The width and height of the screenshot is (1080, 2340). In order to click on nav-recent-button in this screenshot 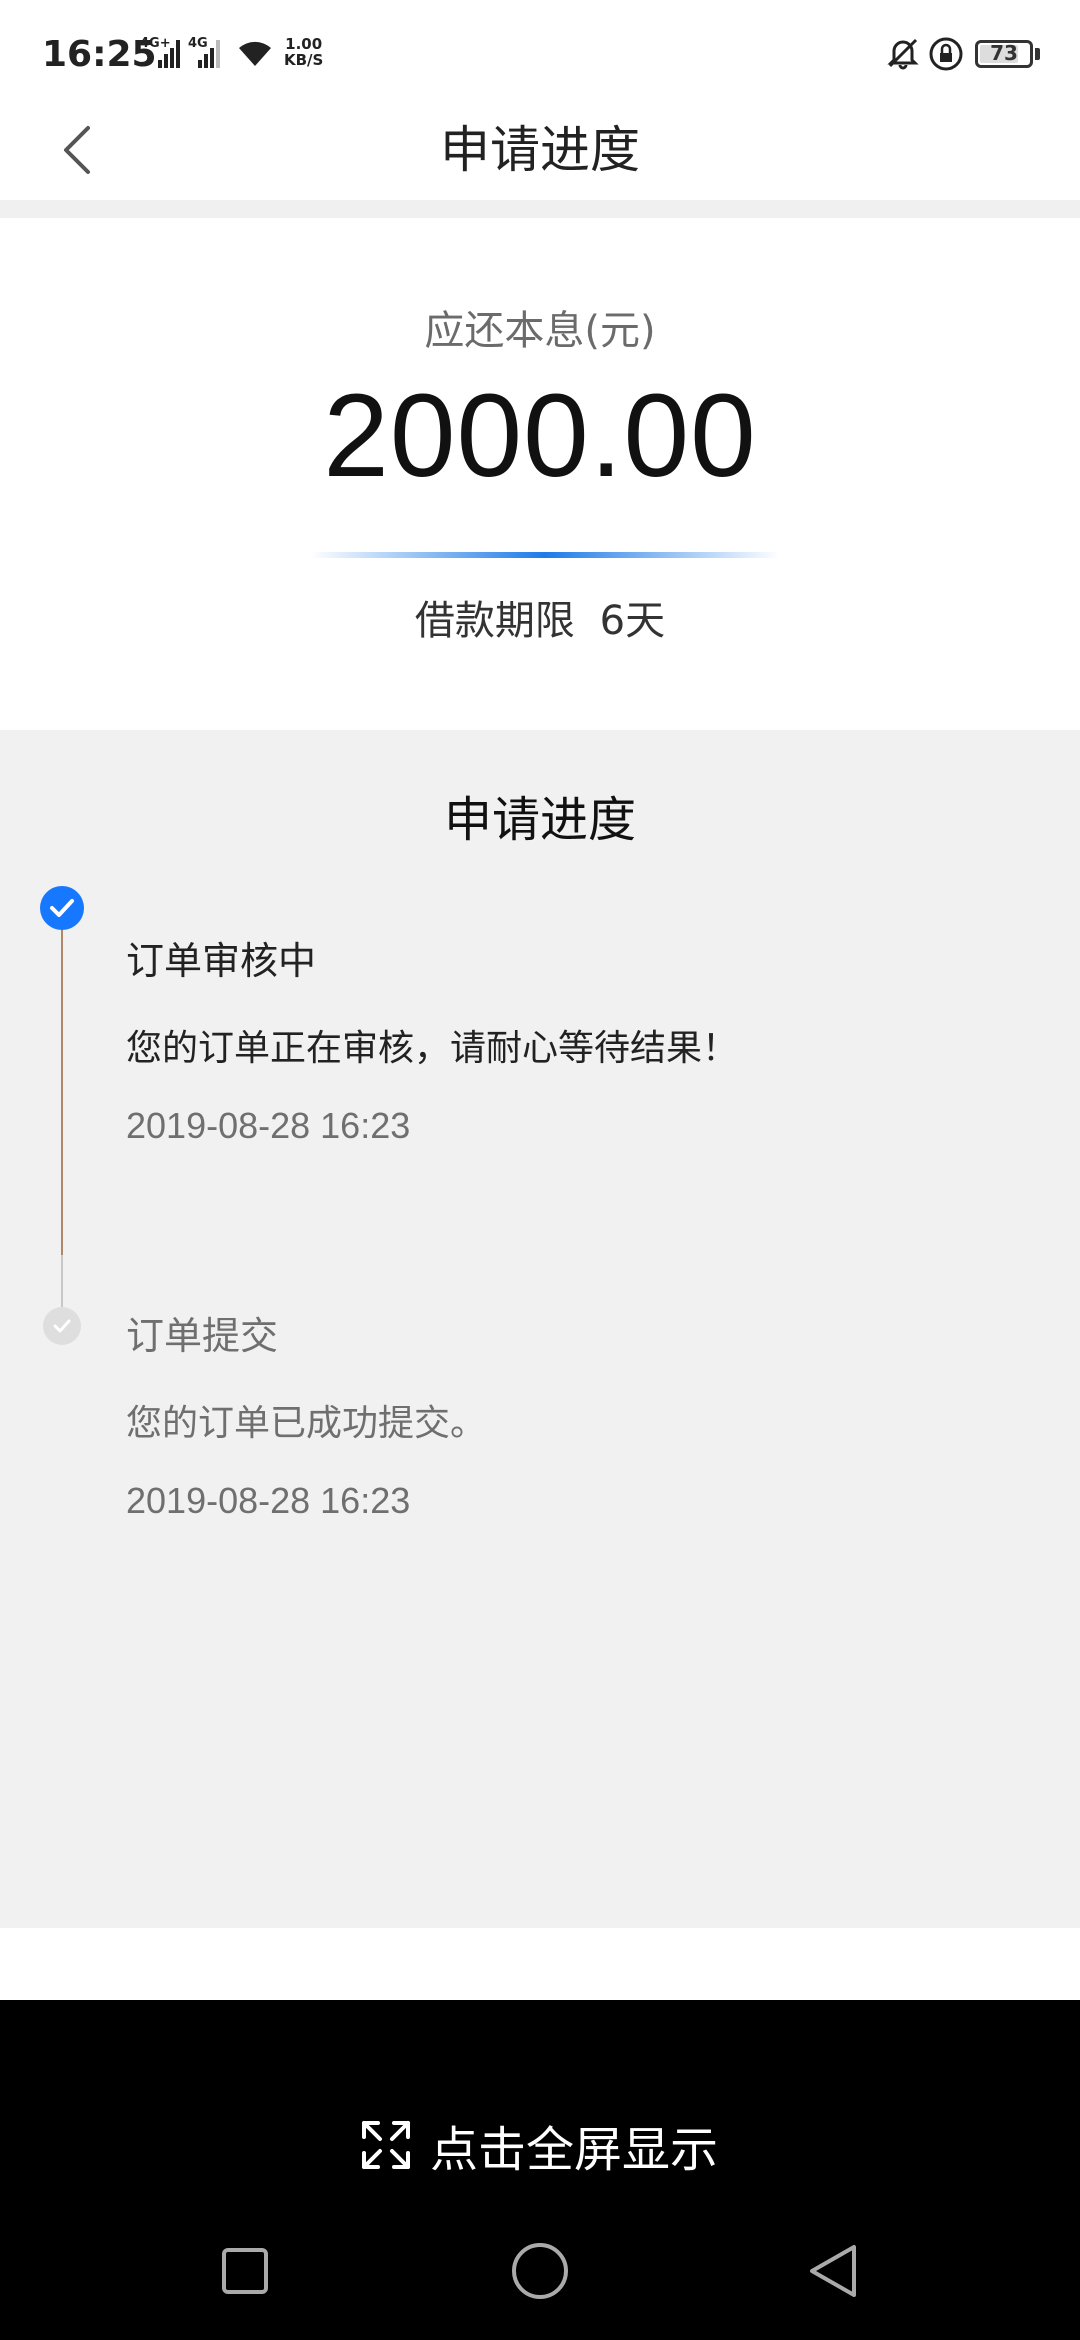, I will do `click(245, 2271)`.